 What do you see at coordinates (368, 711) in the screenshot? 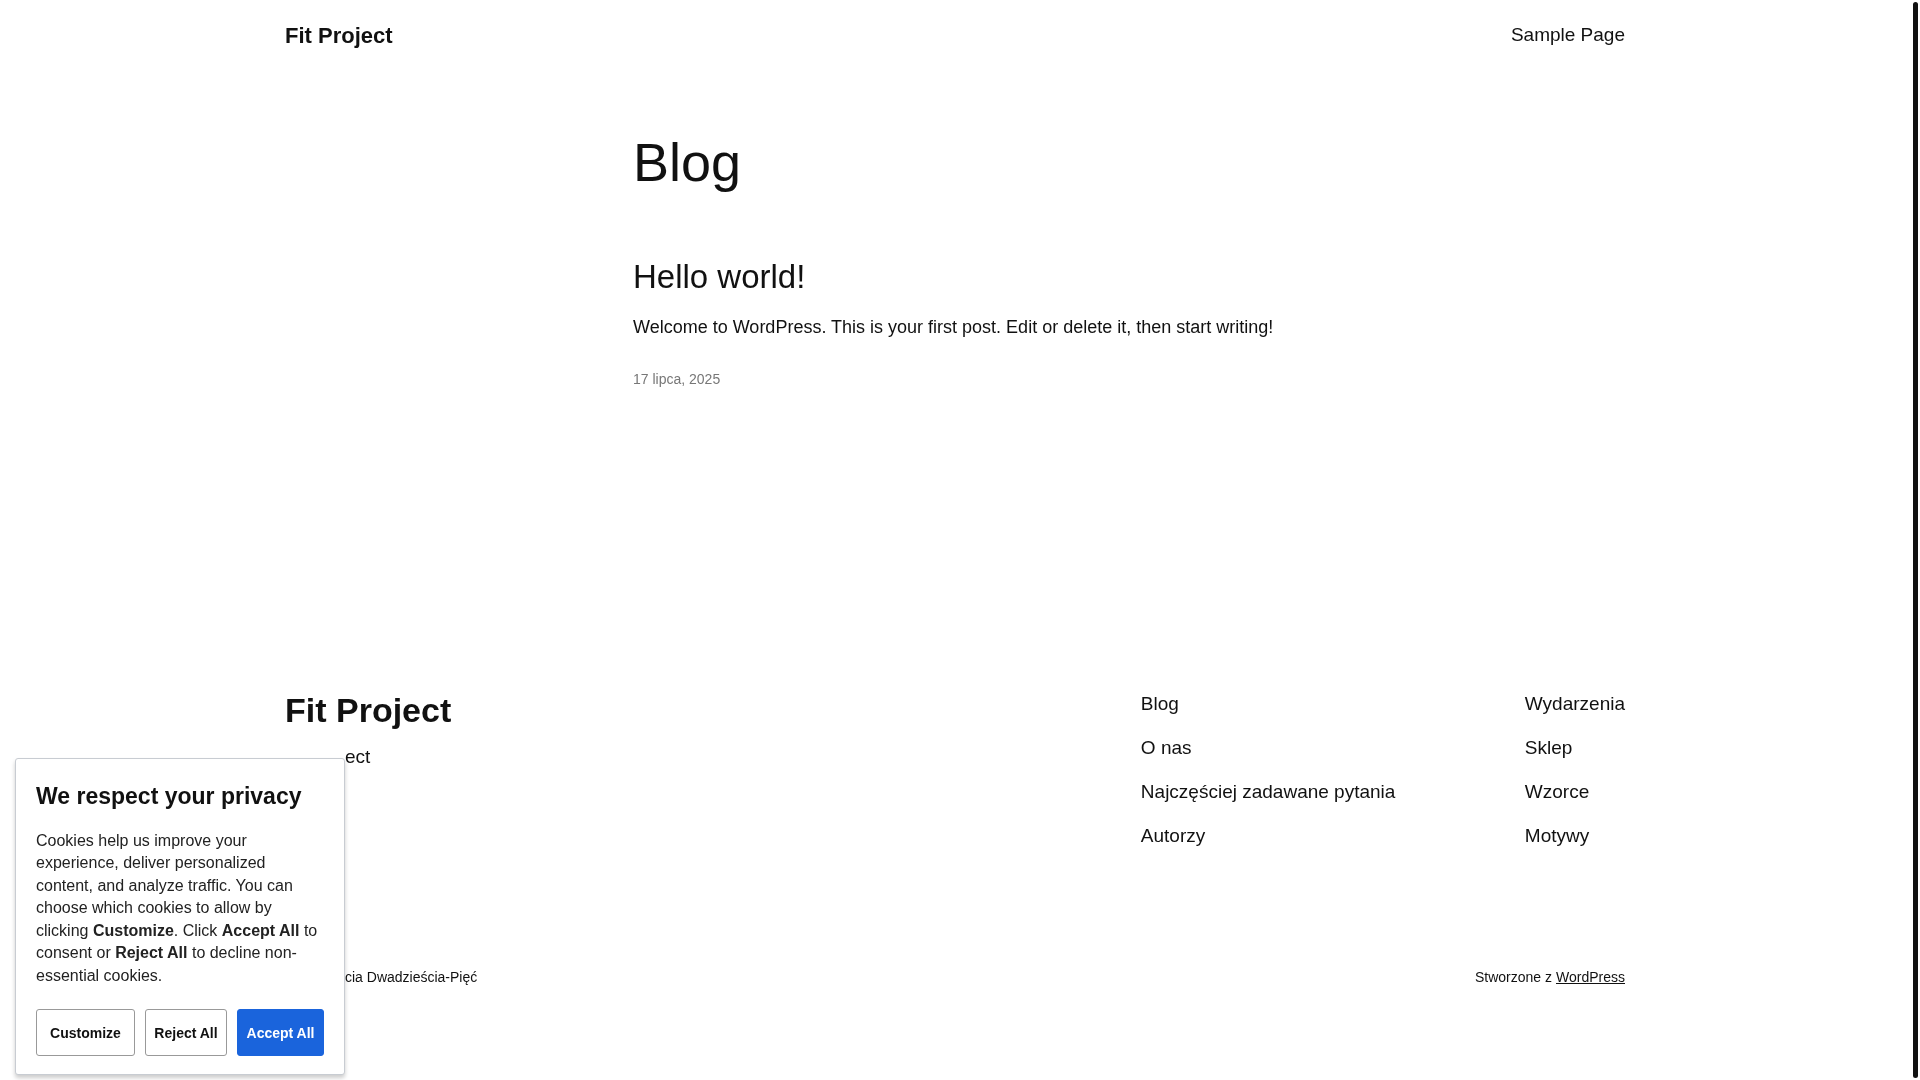
I see `footer-site-title: Fit Project` at bounding box center [368, 711].